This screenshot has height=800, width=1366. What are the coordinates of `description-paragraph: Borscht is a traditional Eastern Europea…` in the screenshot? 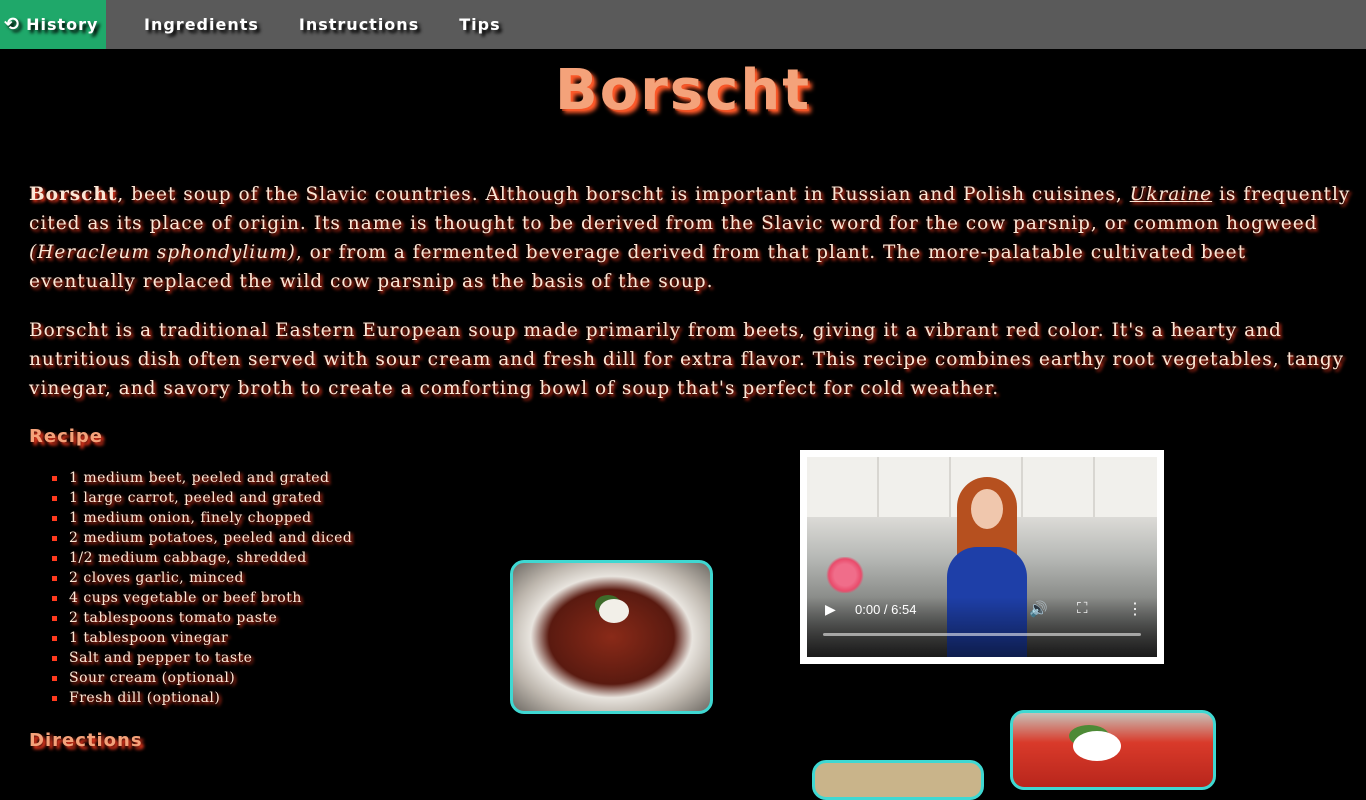 It's located at (687, 359).